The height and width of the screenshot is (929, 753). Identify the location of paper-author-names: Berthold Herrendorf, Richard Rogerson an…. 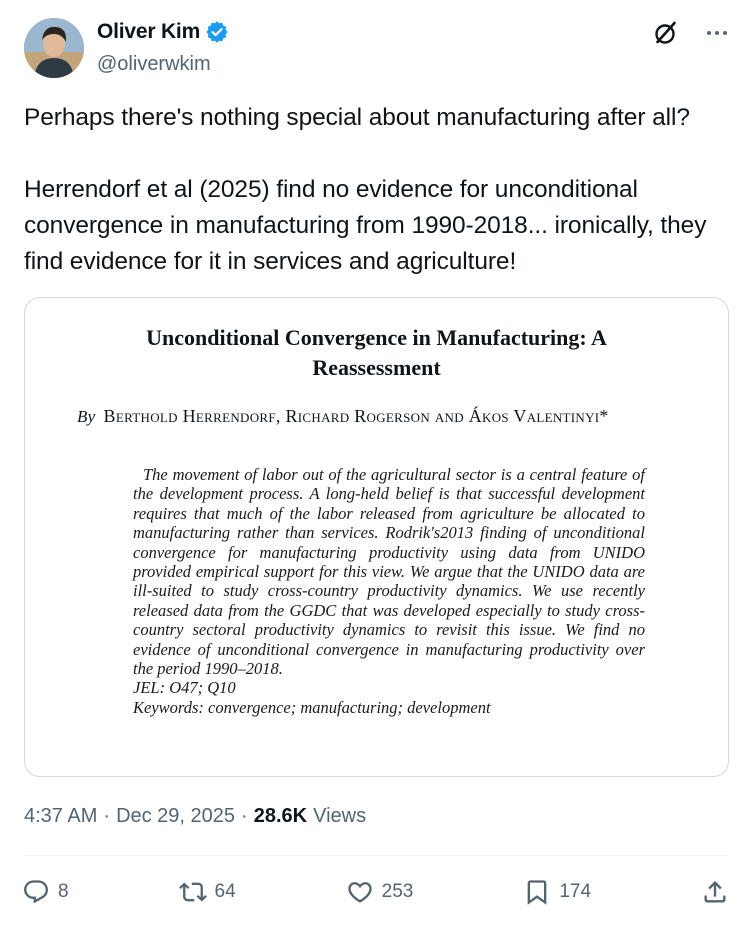
(356, 416).